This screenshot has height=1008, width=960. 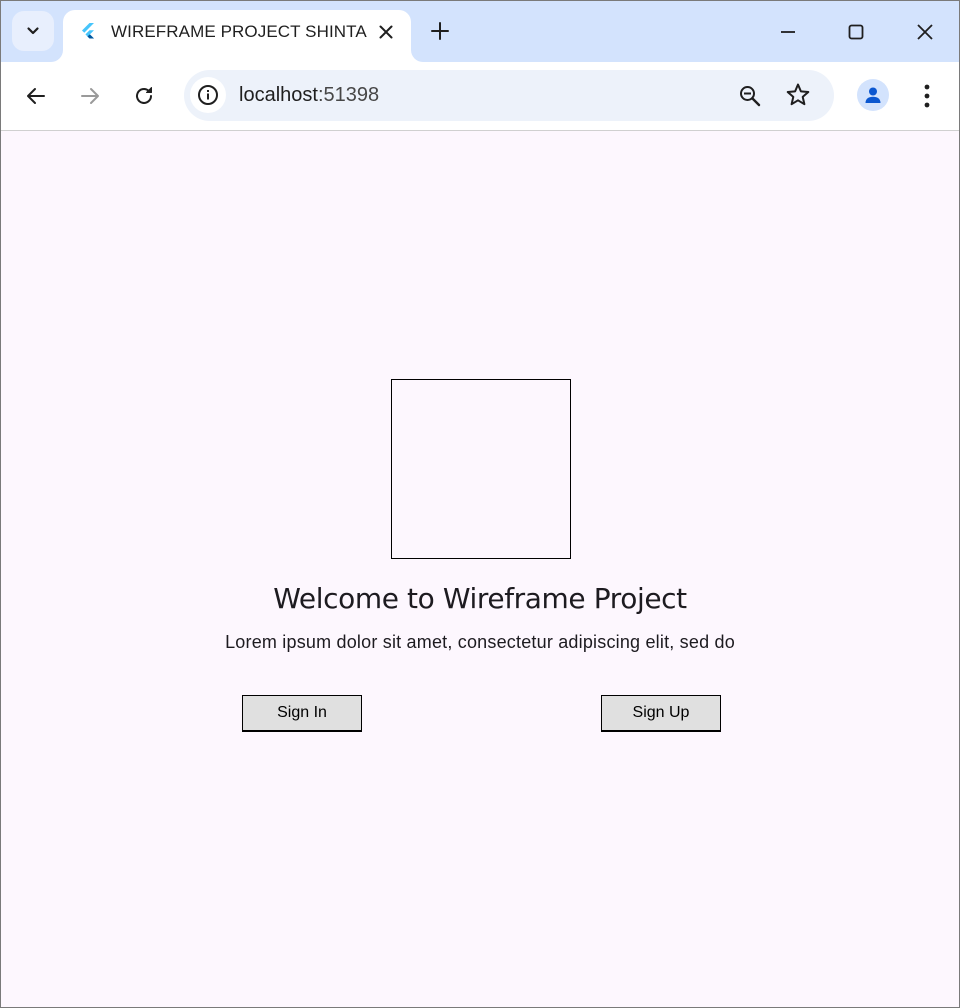 I want to click on browser-toolbar: localhost:51398, so click(x=480, y=96).